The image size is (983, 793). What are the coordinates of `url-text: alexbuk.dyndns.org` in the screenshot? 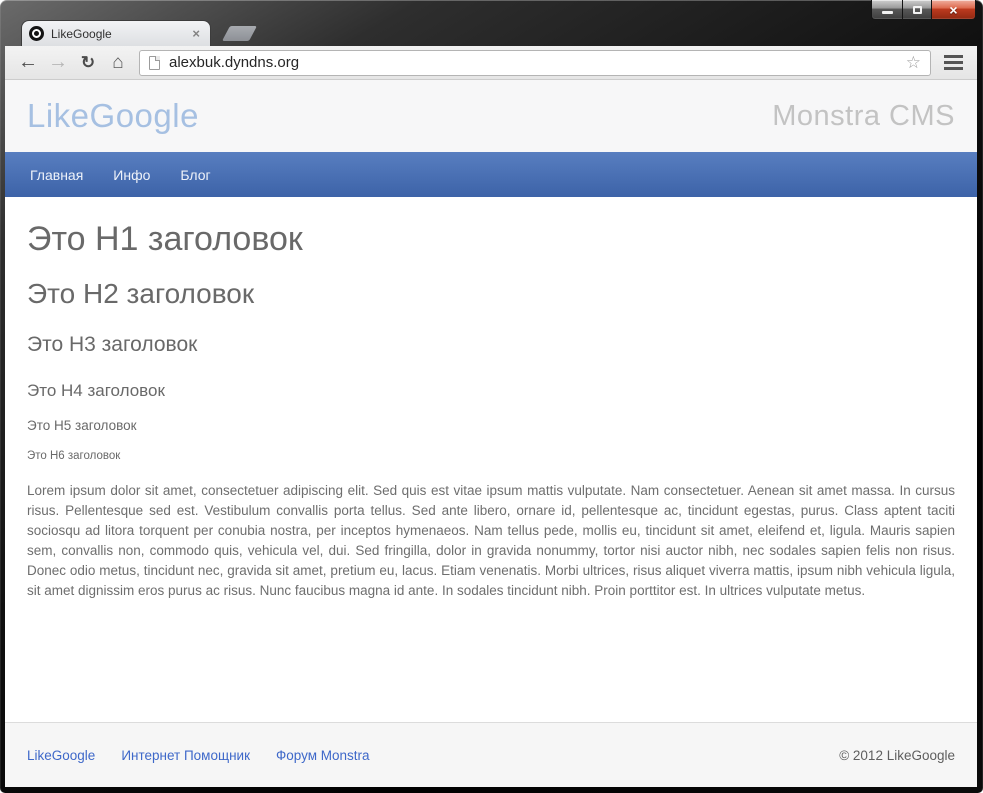 It's located at (537, 62).